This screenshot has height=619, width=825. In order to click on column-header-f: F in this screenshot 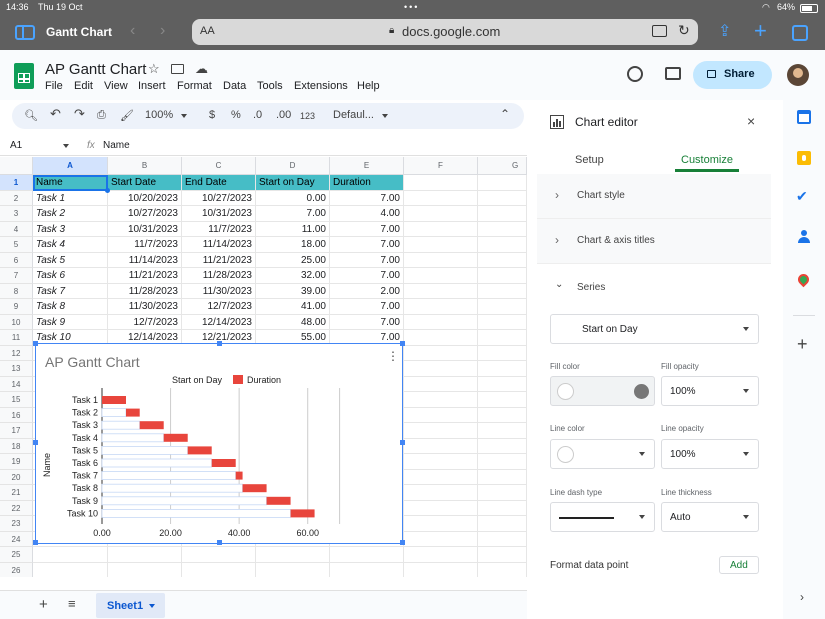, I will do `click(441, 166)`.